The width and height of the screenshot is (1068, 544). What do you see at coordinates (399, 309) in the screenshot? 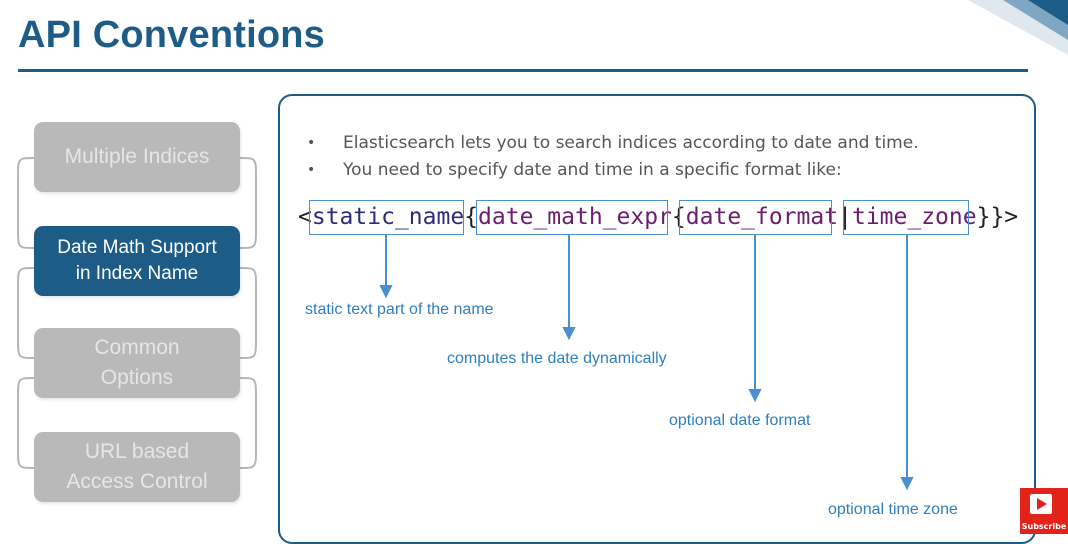
I see `callout-static-text: static text part of the name` at bounding box center [399, 309].